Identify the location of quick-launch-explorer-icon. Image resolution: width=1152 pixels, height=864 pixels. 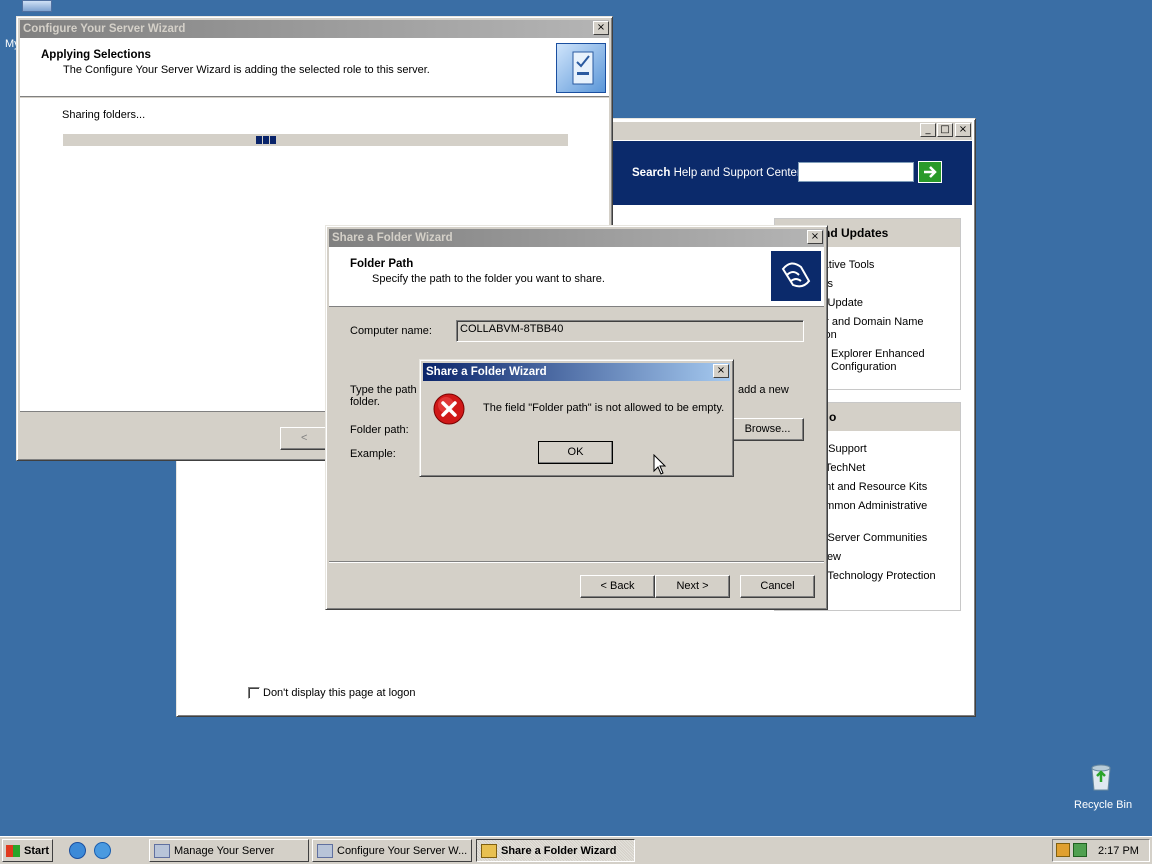
(102, 850).